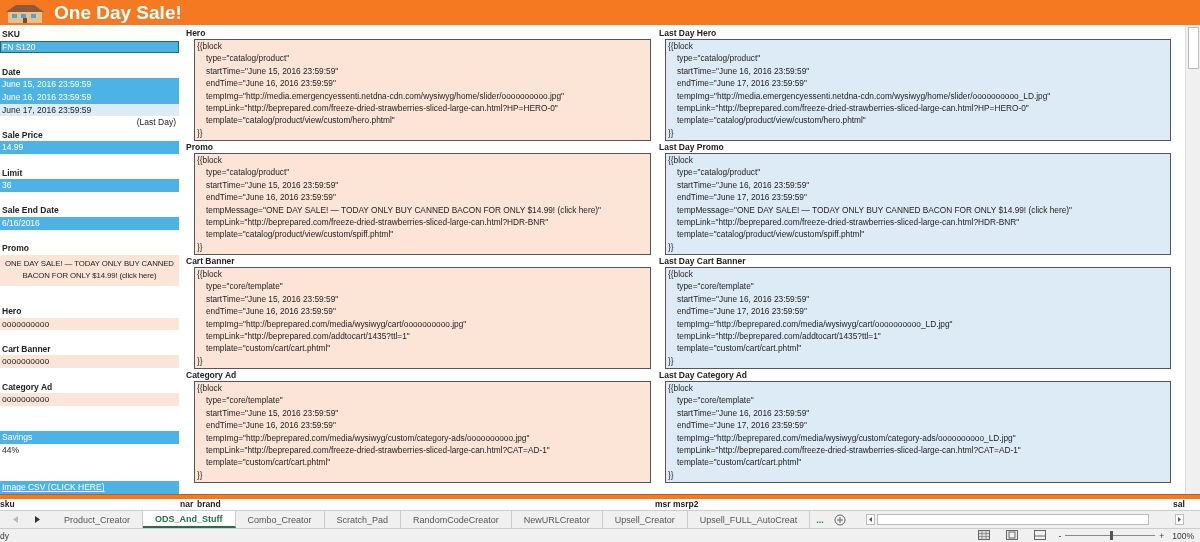  What do you see at coordinates (156, 122) in the screenshot?
I see `table-cell-text: (Last Day)` at bounding box center [156, 122].